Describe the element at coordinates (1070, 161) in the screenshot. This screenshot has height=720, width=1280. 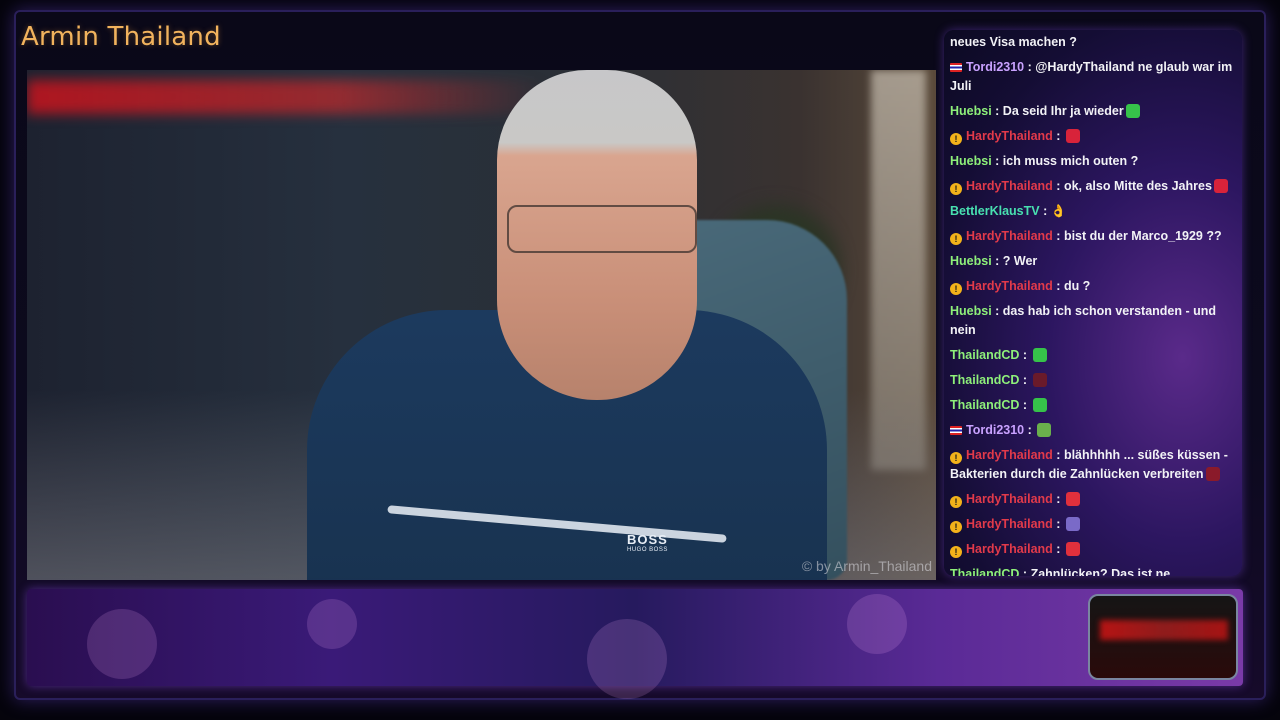
I see `chat-text: ich muss mich outen ?` at that location.